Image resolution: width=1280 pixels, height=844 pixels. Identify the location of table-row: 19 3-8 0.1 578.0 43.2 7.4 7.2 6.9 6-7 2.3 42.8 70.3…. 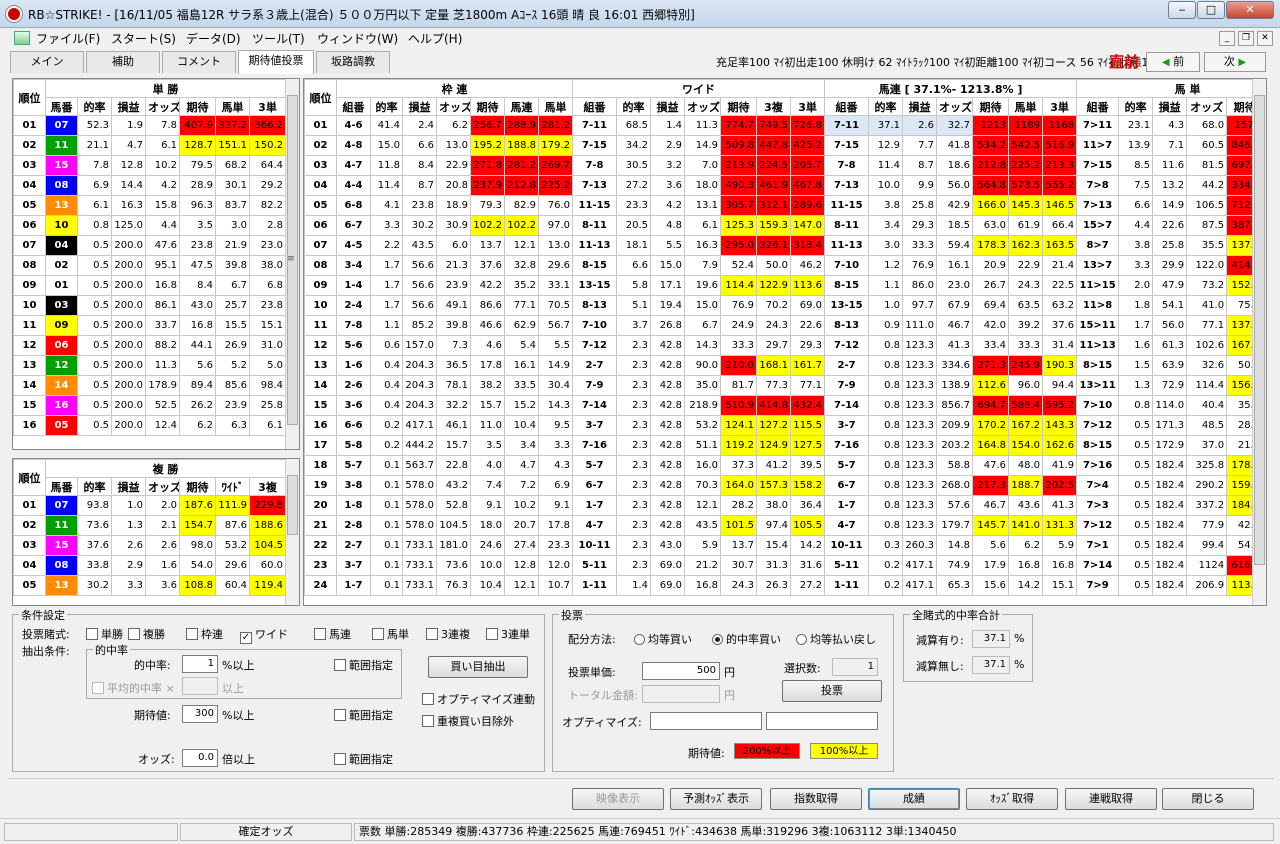
(785, 485).